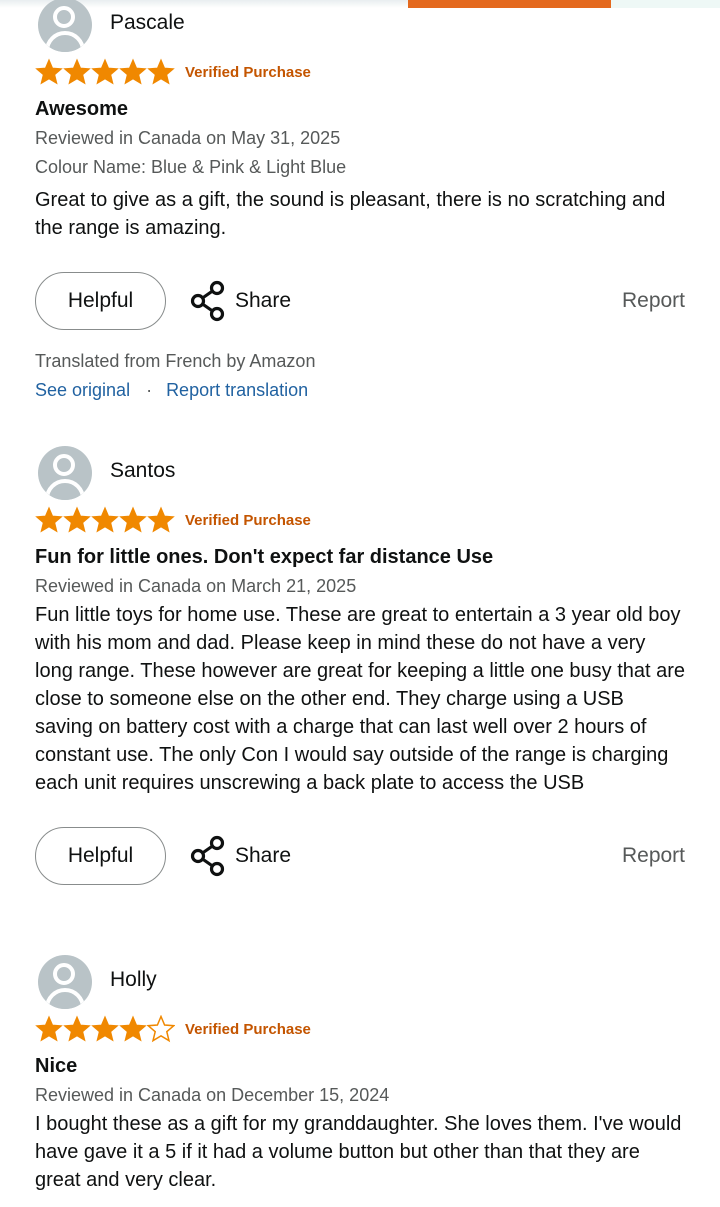 This screenshot has width=720, height=1207. Describe the element at coordinates (161, 1029) in the screenshot. I see `star-empty-icon` at that location.